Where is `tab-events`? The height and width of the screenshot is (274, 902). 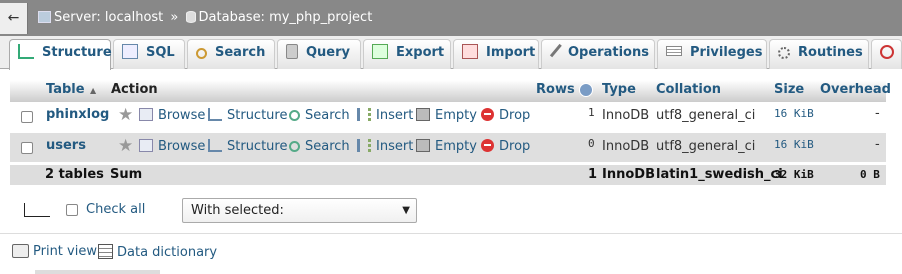 tab-events is located at coordinates (886, 54).